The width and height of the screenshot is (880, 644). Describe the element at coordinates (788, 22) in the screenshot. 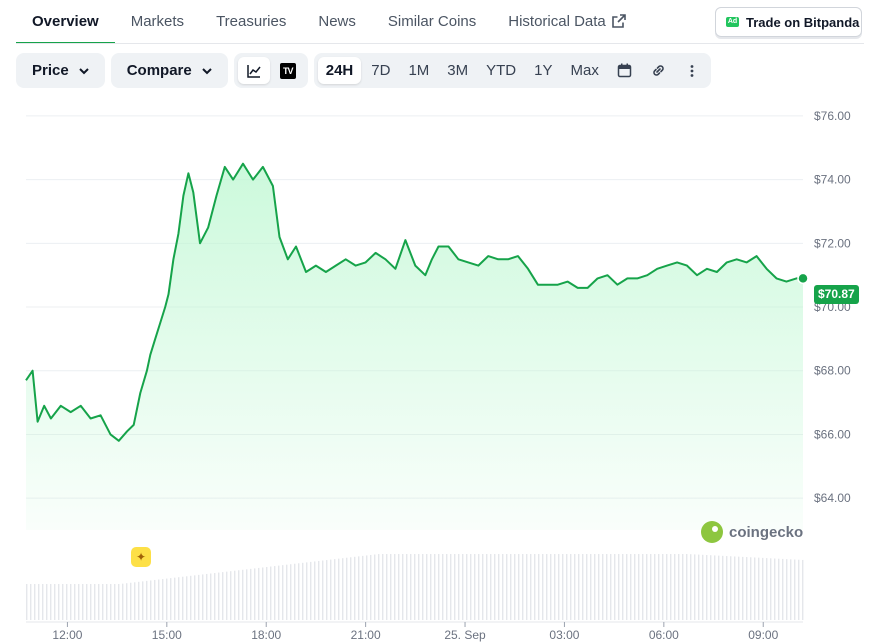

I see `trade-on-bitpanda-button: Ad Trade on Bitpanda` at that location.